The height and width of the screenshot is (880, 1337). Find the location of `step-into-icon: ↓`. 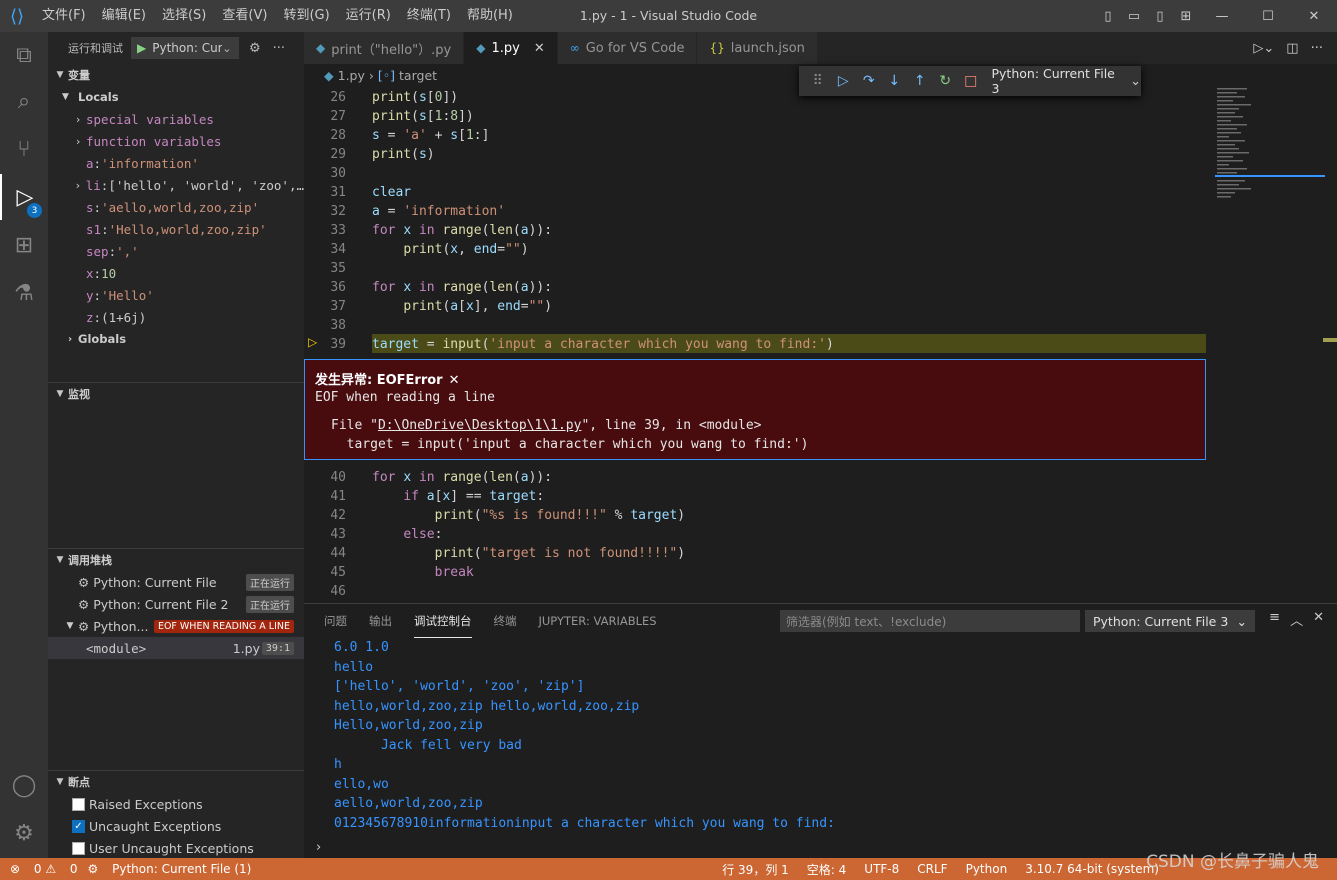

step-into-icon: ↓ is located at coordinates (895, 81).